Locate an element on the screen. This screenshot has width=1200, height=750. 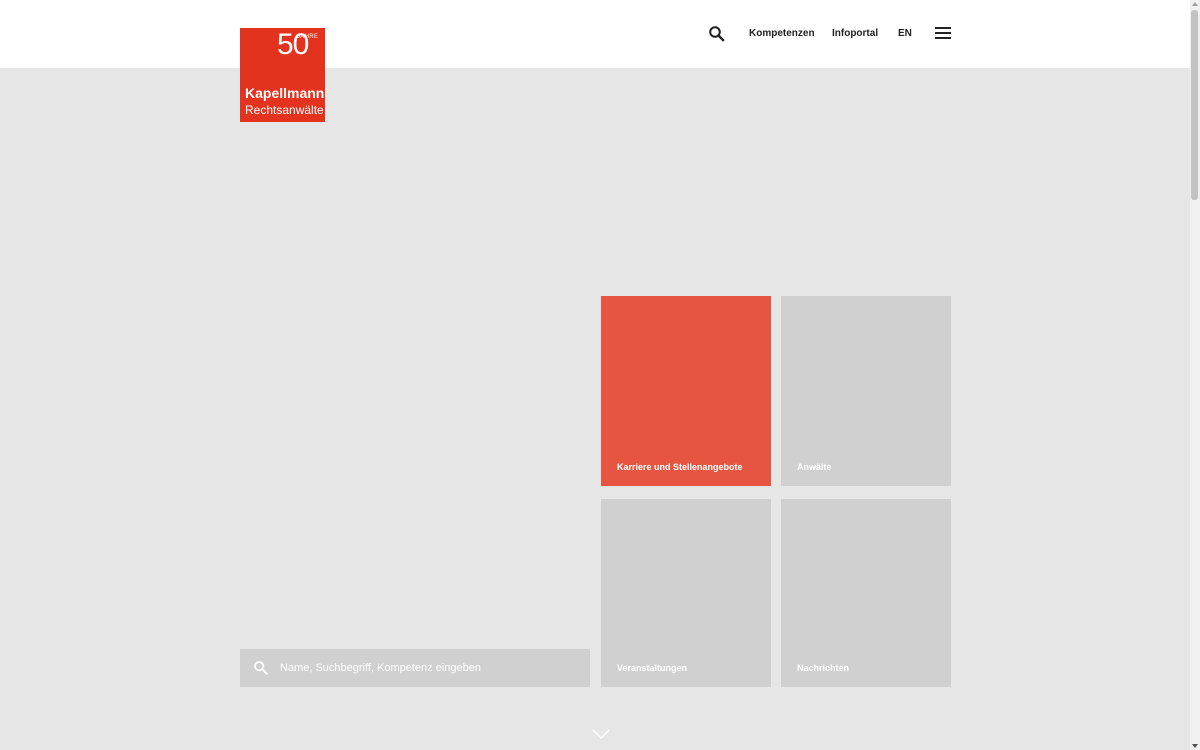
tile-label: Nachrichten is located at coordinates (823, 668).